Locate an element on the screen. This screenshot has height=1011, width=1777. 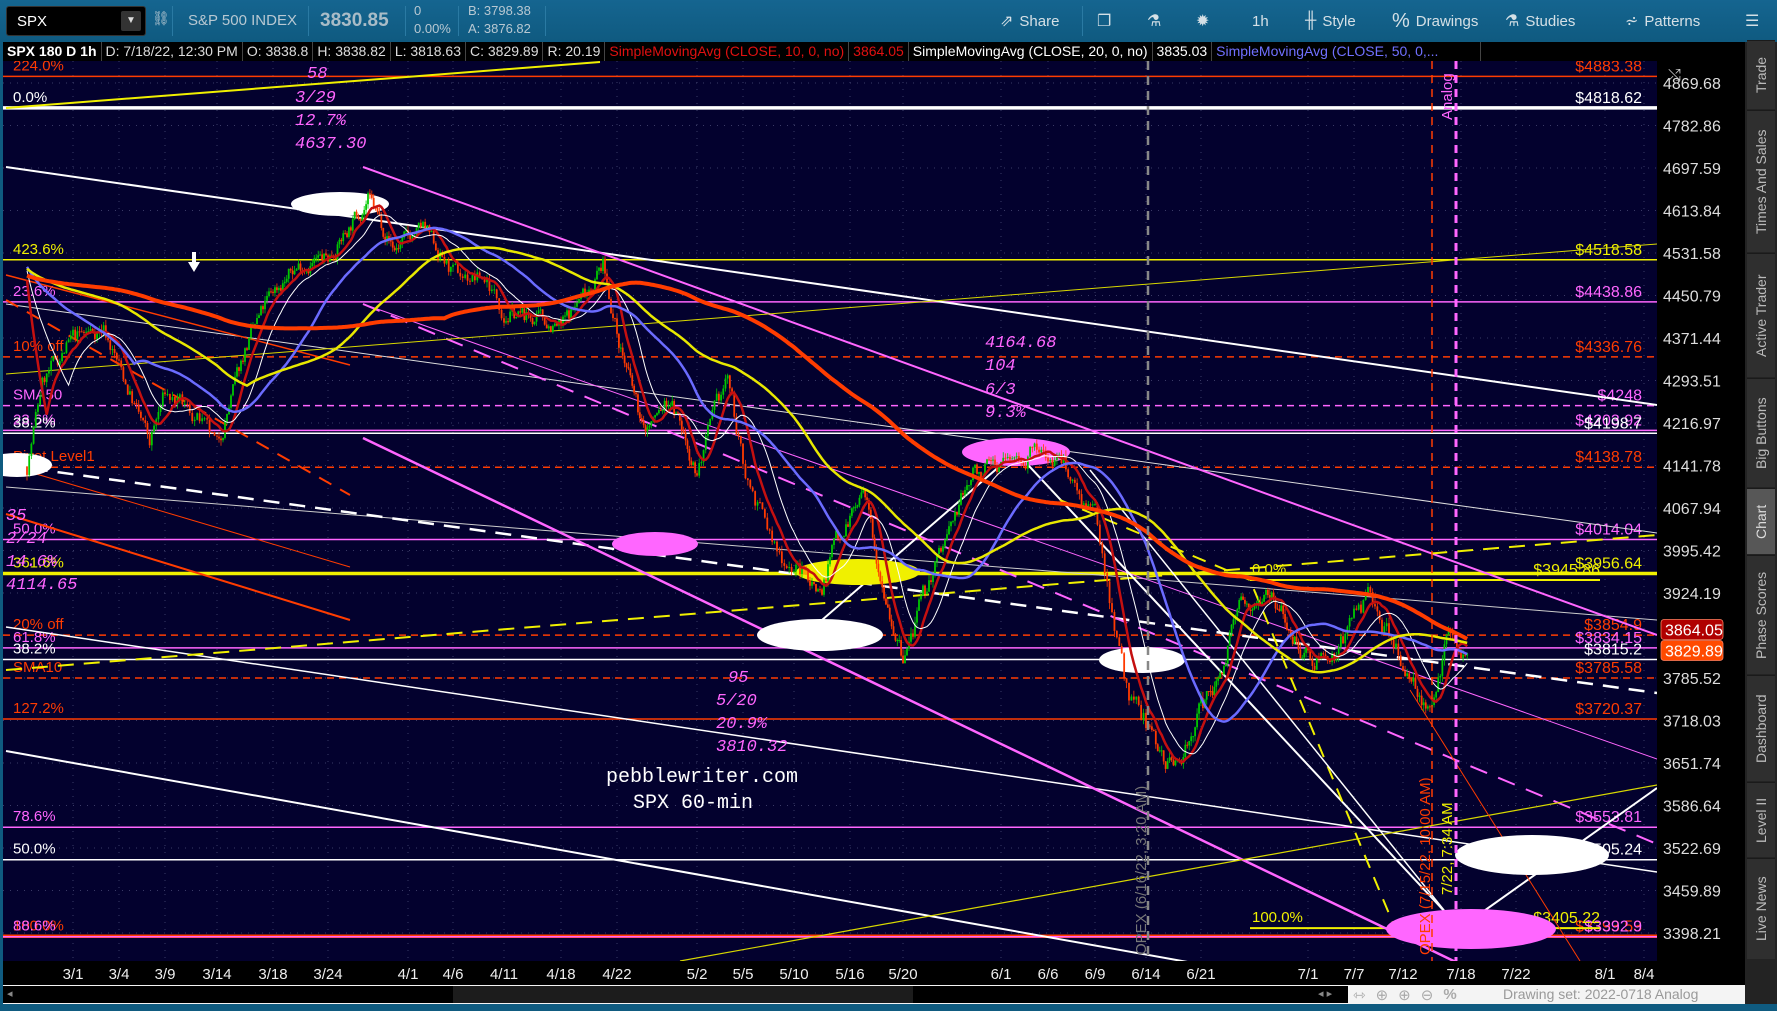
horizontal-scrollbar: ◂ ◂ ▸ is located at coordinates (675, 994).